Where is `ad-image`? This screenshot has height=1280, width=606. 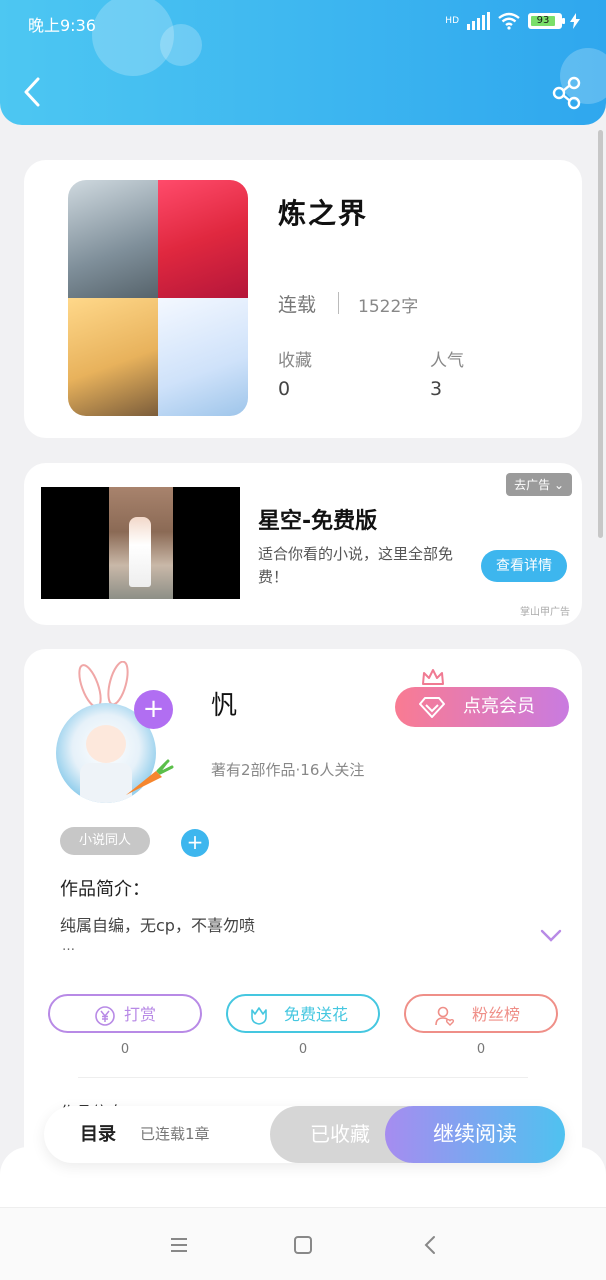 ad-image is located at coordinates (140, 543).